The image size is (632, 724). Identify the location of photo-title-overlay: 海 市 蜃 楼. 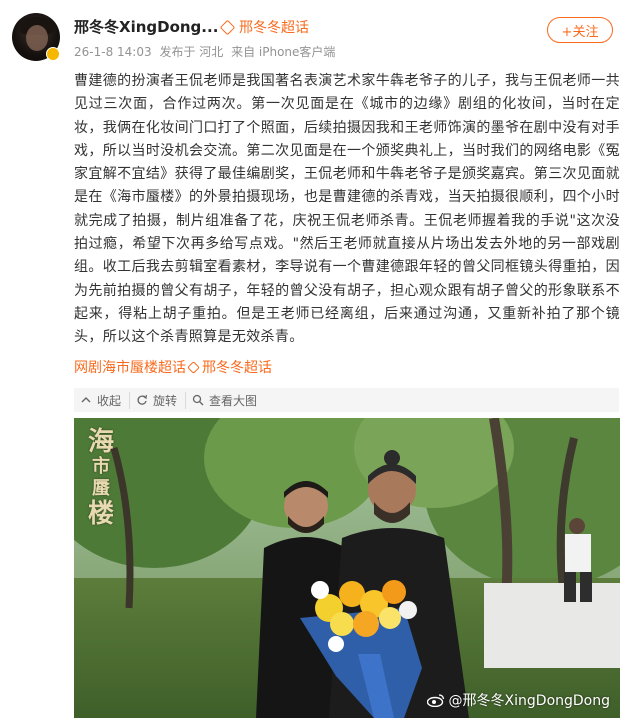
(104, 478).